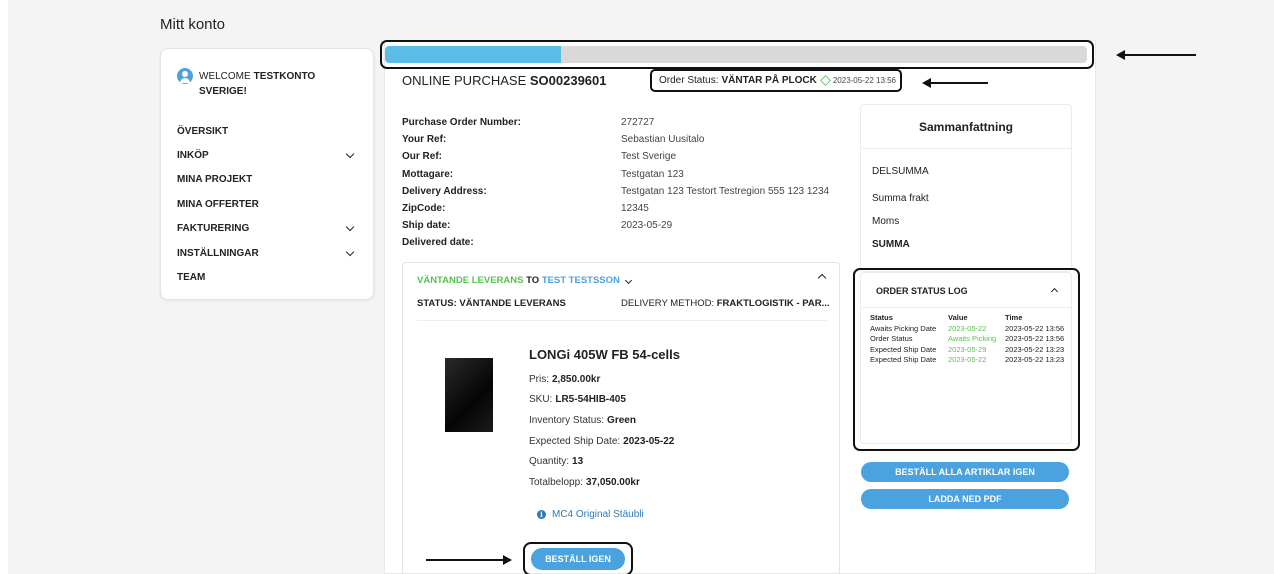 The image size is (1274, 574). What do you see at coordinates (886, 221) in the screenshot?
I see `summary-vat: Moms` at bounding box center [886, 221].